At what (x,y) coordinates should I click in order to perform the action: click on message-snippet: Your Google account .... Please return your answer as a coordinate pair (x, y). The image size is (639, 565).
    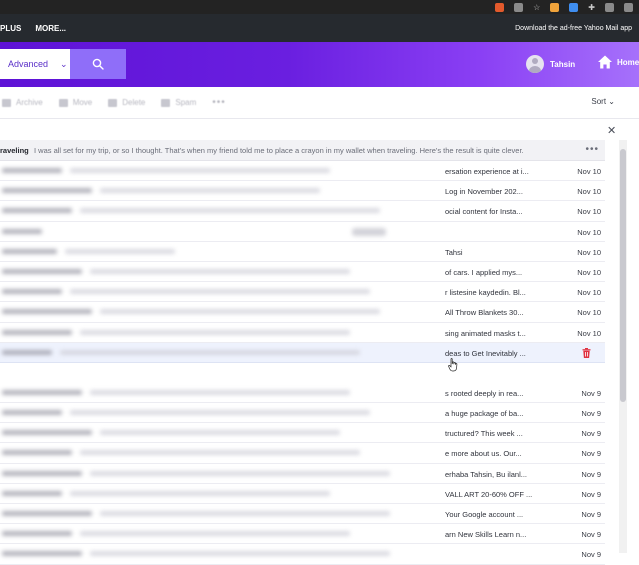
    Looking at the image, I should click on (484, 514).